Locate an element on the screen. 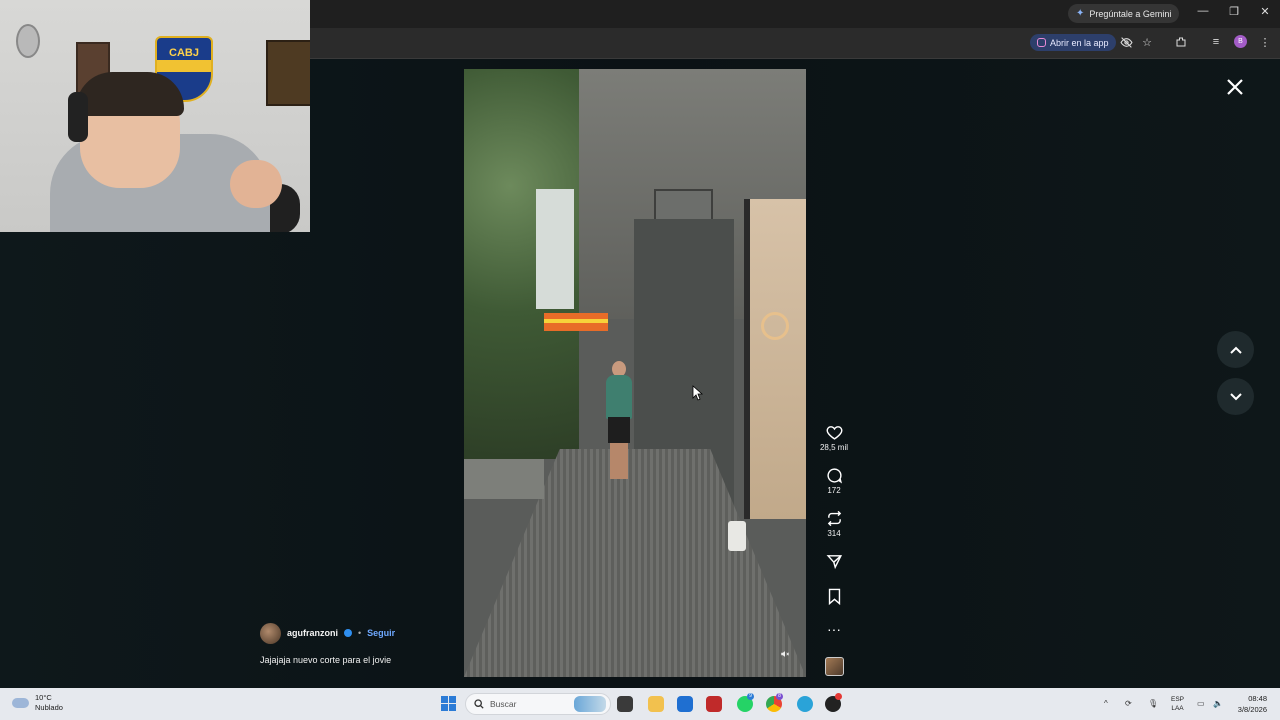  video-sky is located at coordinates (555, 249).